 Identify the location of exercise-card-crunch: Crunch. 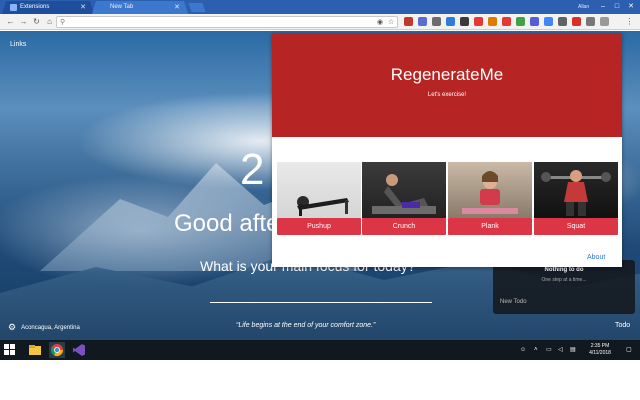
(404, 198).